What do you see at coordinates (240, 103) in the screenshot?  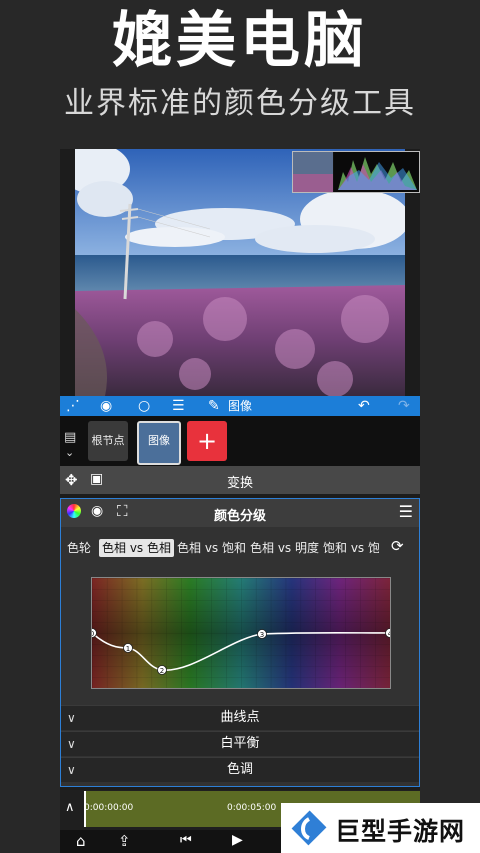 I see `hero-subtitle: 业界标准的颜色分级工具` at bounding box center [240, 103].